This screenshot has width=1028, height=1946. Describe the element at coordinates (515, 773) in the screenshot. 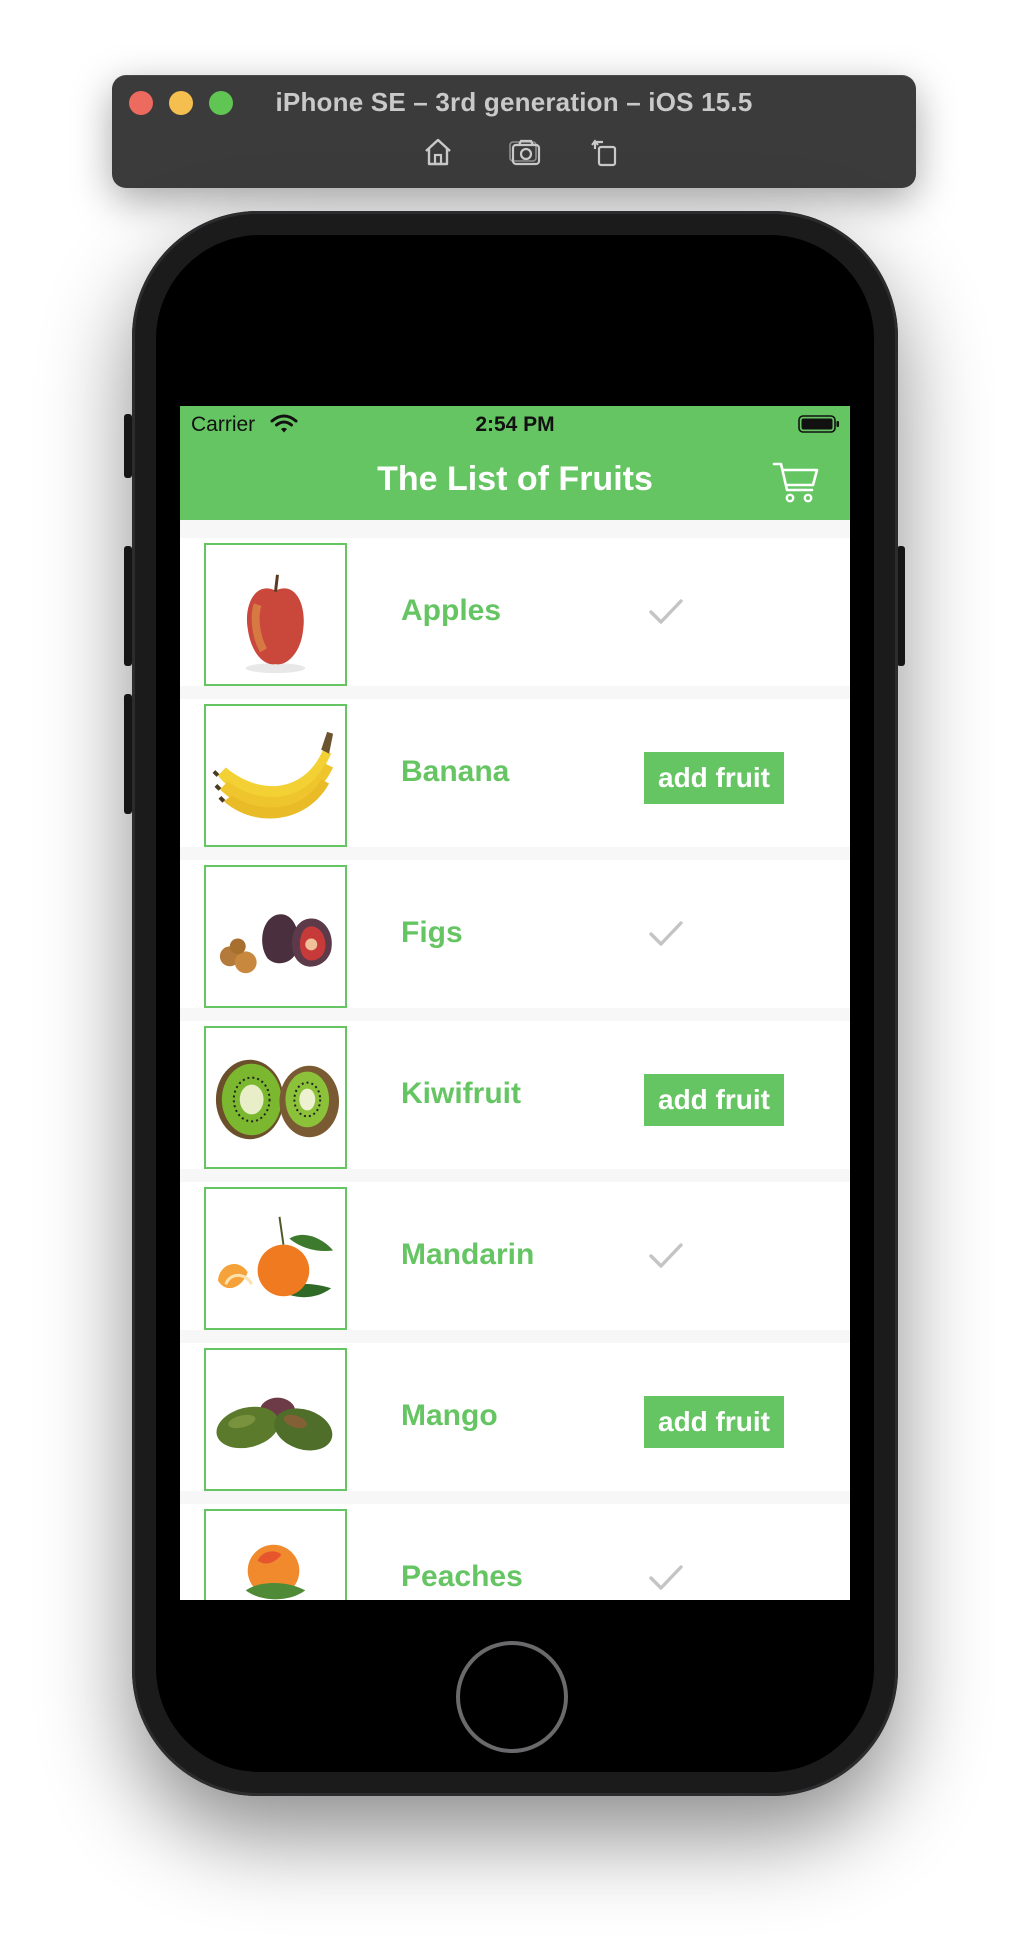

I see `fruit-row-banana: Banana add fruit` at that location.